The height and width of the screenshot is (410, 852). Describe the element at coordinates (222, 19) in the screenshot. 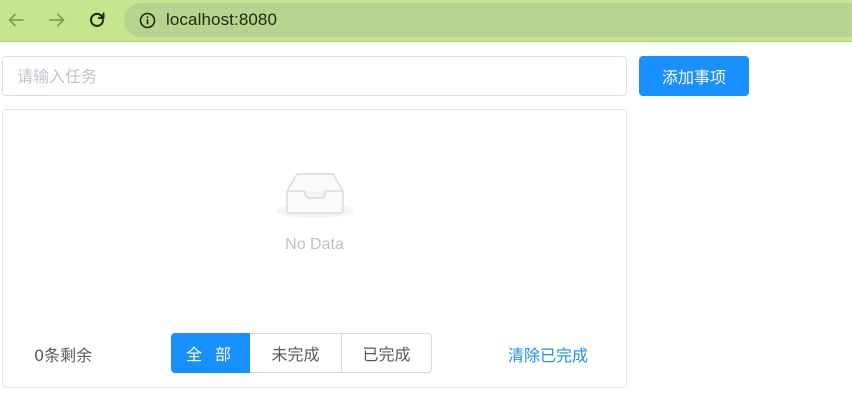

I see `url-text: localhost:8080` at that location.